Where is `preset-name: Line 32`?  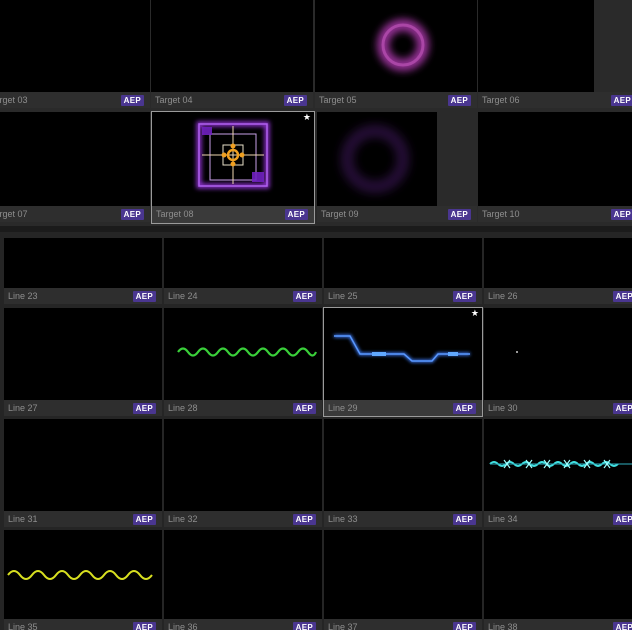
preset-name: Line 32 is located at coordinates (183, 519).